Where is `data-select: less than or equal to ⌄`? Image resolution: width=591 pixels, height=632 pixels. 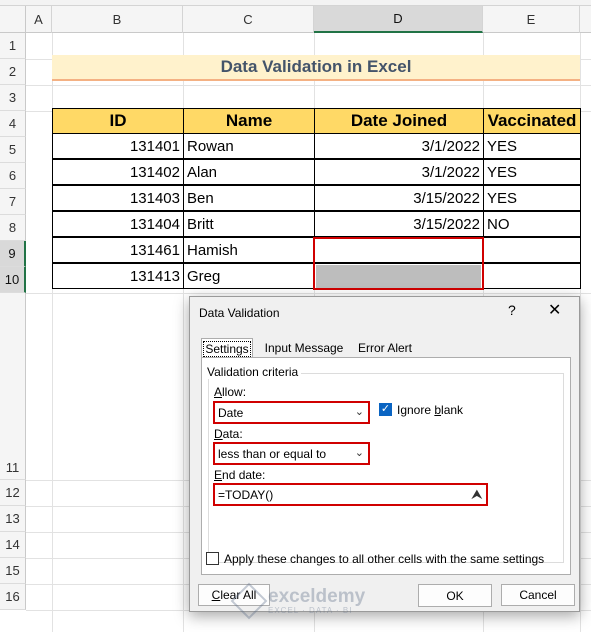
data-select: less than or equal to ⌄ is located at coordinates (291, 453).